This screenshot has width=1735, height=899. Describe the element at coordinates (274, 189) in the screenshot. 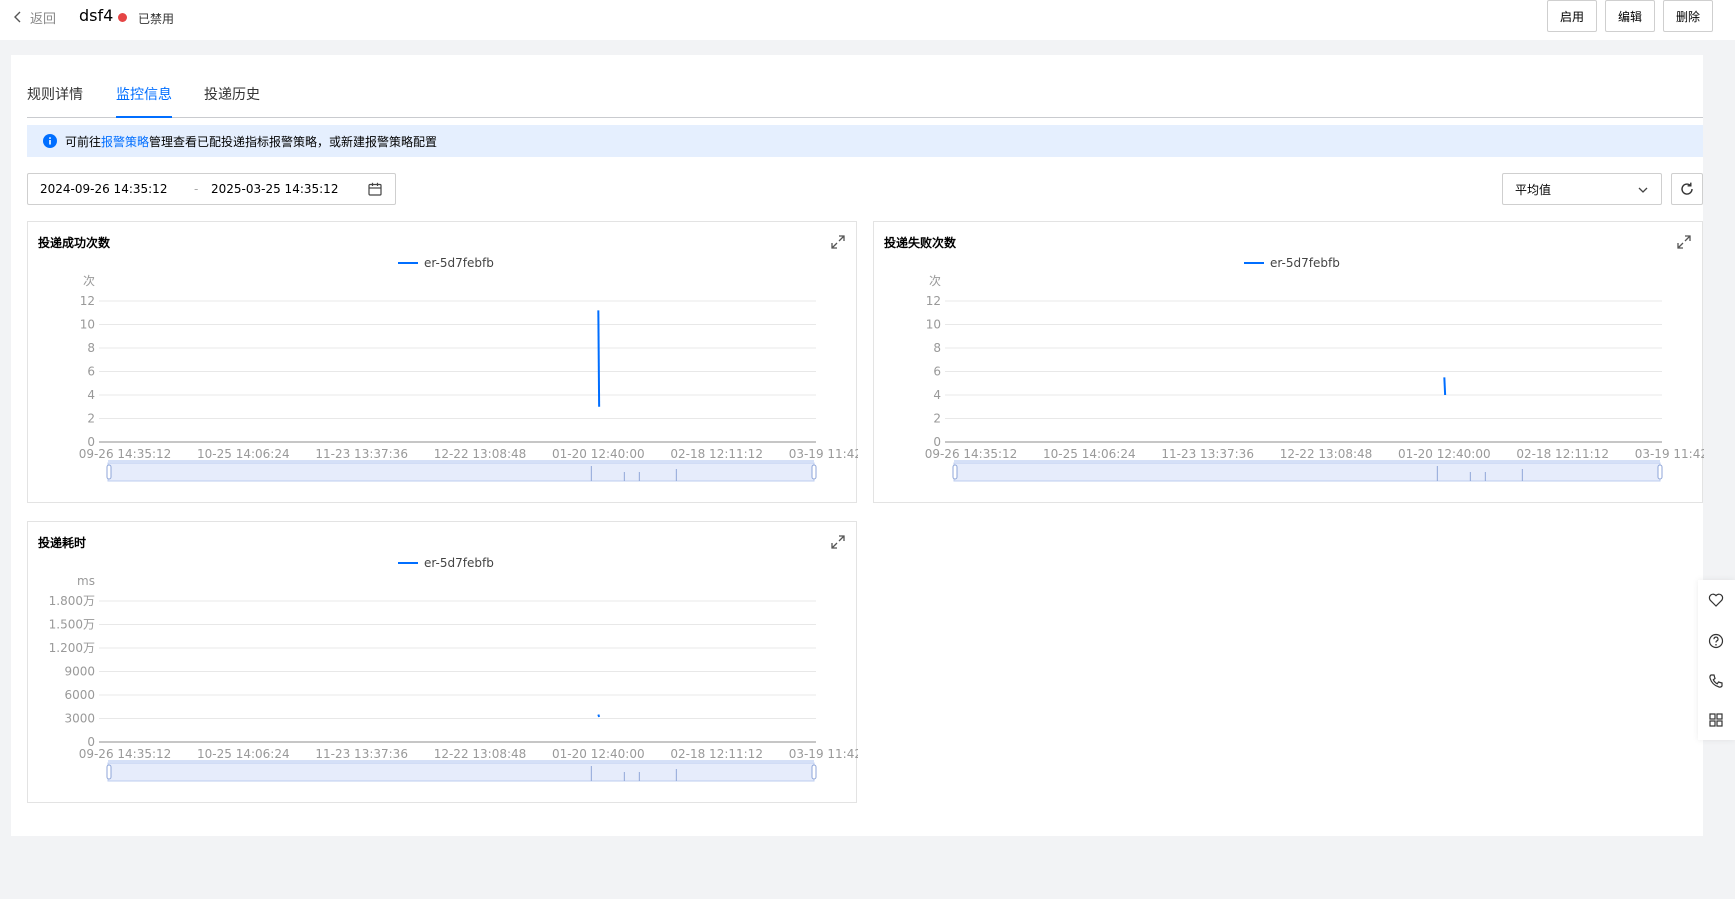

I see `date-end: 2025-03-25 14:35:12` at that location.